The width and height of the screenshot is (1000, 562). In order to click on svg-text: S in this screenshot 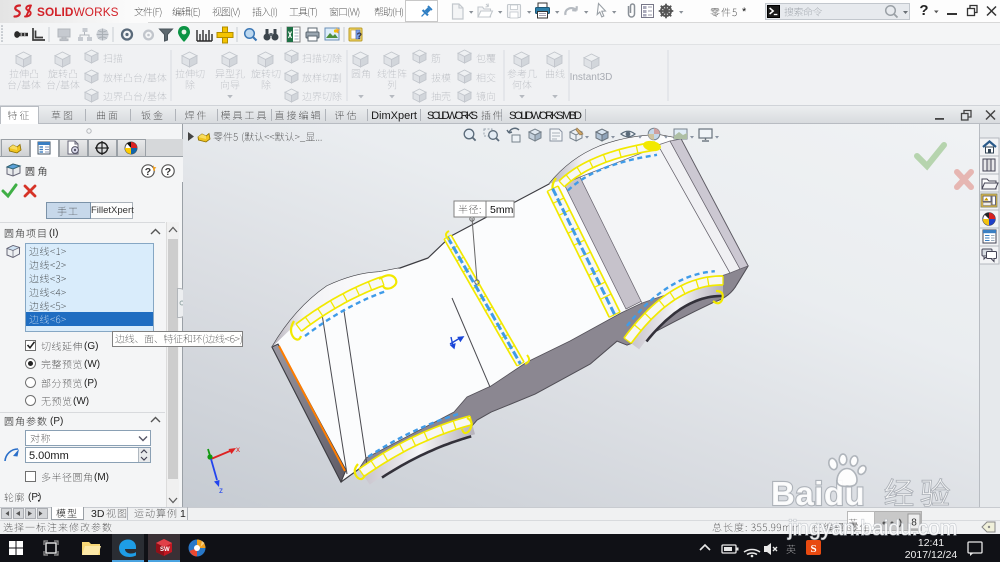, I will do `click(813, 549)`.